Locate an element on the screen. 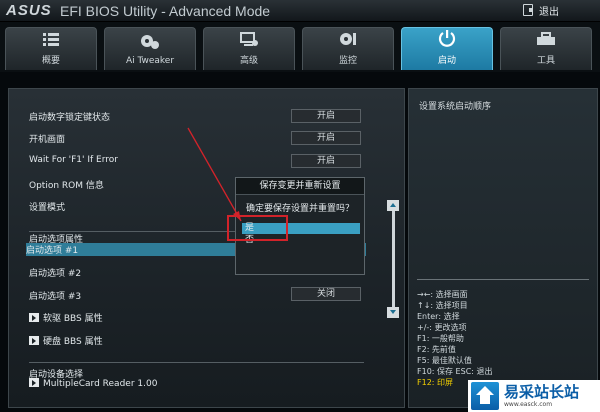 The image size is (600, 412). exit-label: 退出 is located at coordinates (549, 12).